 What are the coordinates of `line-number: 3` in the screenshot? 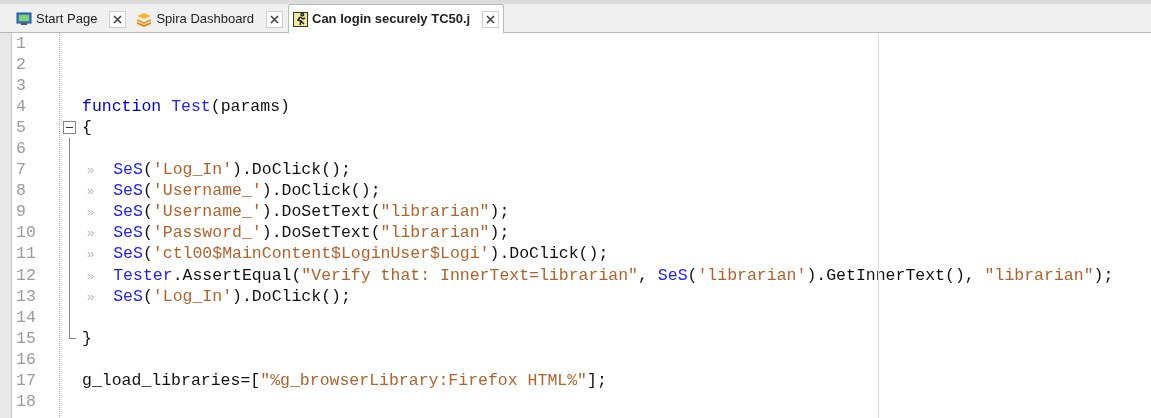 It's located at (21, 86).